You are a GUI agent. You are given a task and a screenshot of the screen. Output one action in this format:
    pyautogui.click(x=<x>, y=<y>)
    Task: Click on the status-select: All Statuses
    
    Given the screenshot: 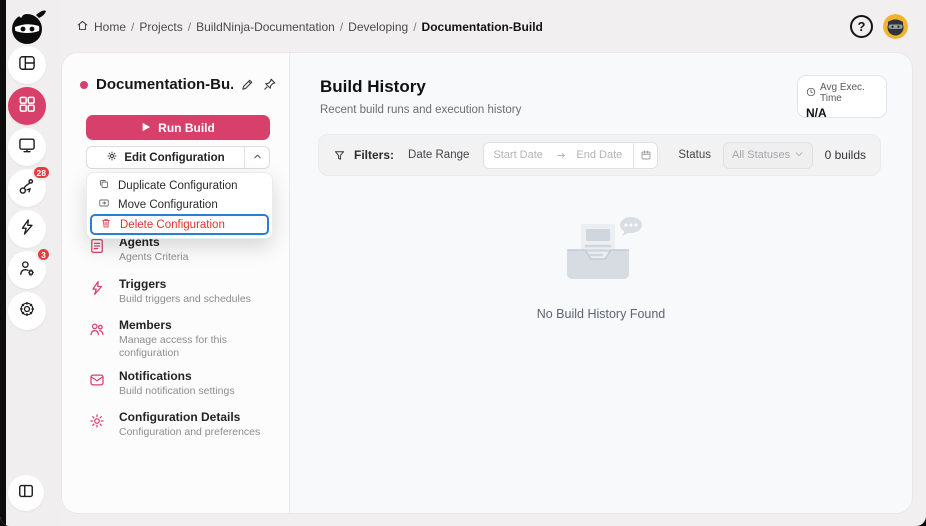 What is the action you would take?
    pyautogui.click(x=768, y=155)
    